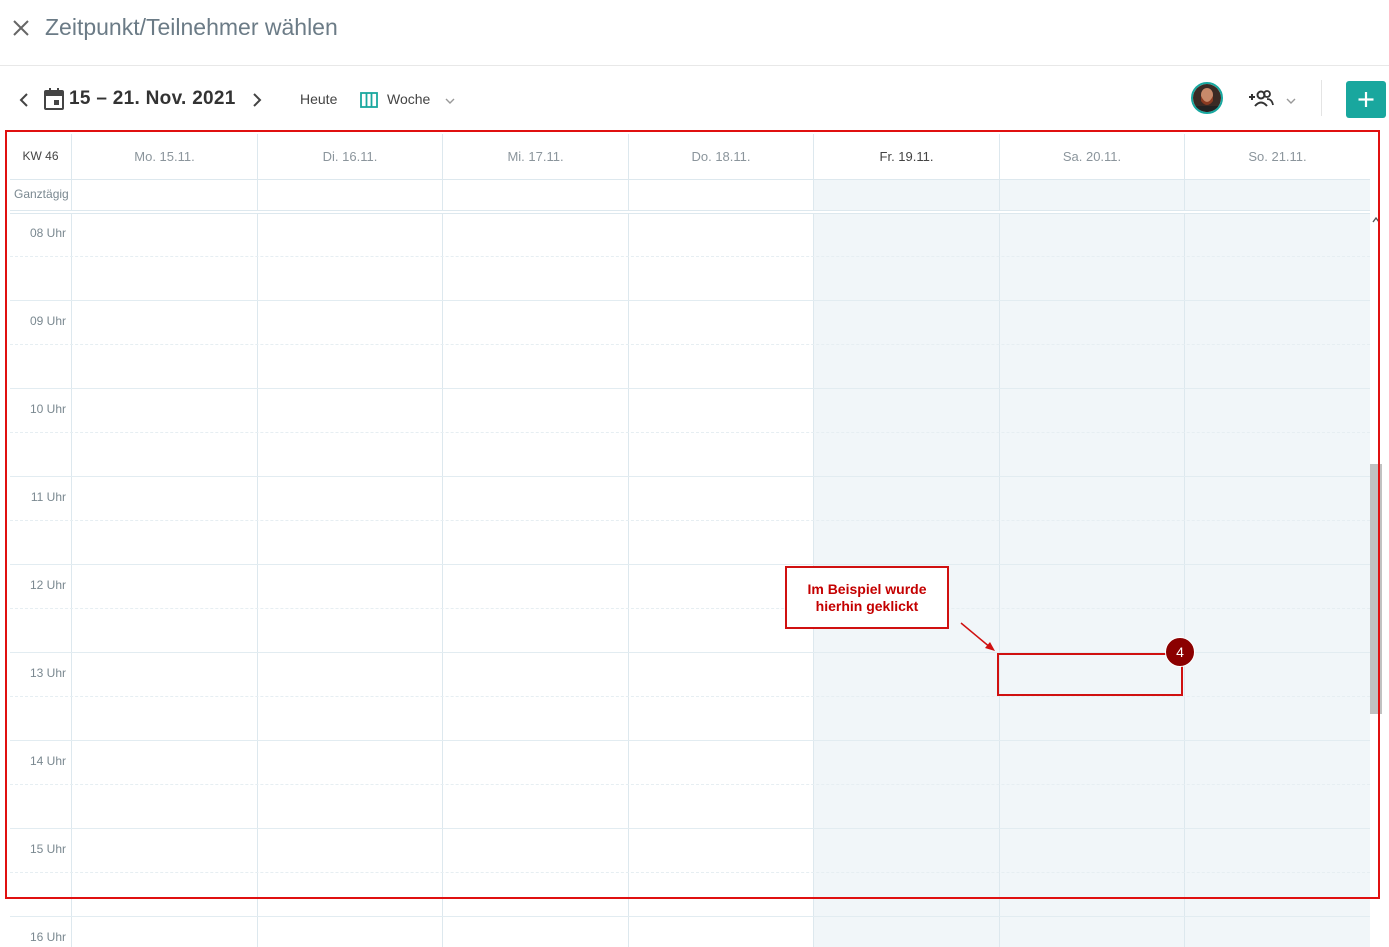 Image resolution: width=1389 pixels, height=947 pixels. Describe the element at coordinates (164, 156) in the screenshot. I see `day-header: Mo. 15.11.` at that location.